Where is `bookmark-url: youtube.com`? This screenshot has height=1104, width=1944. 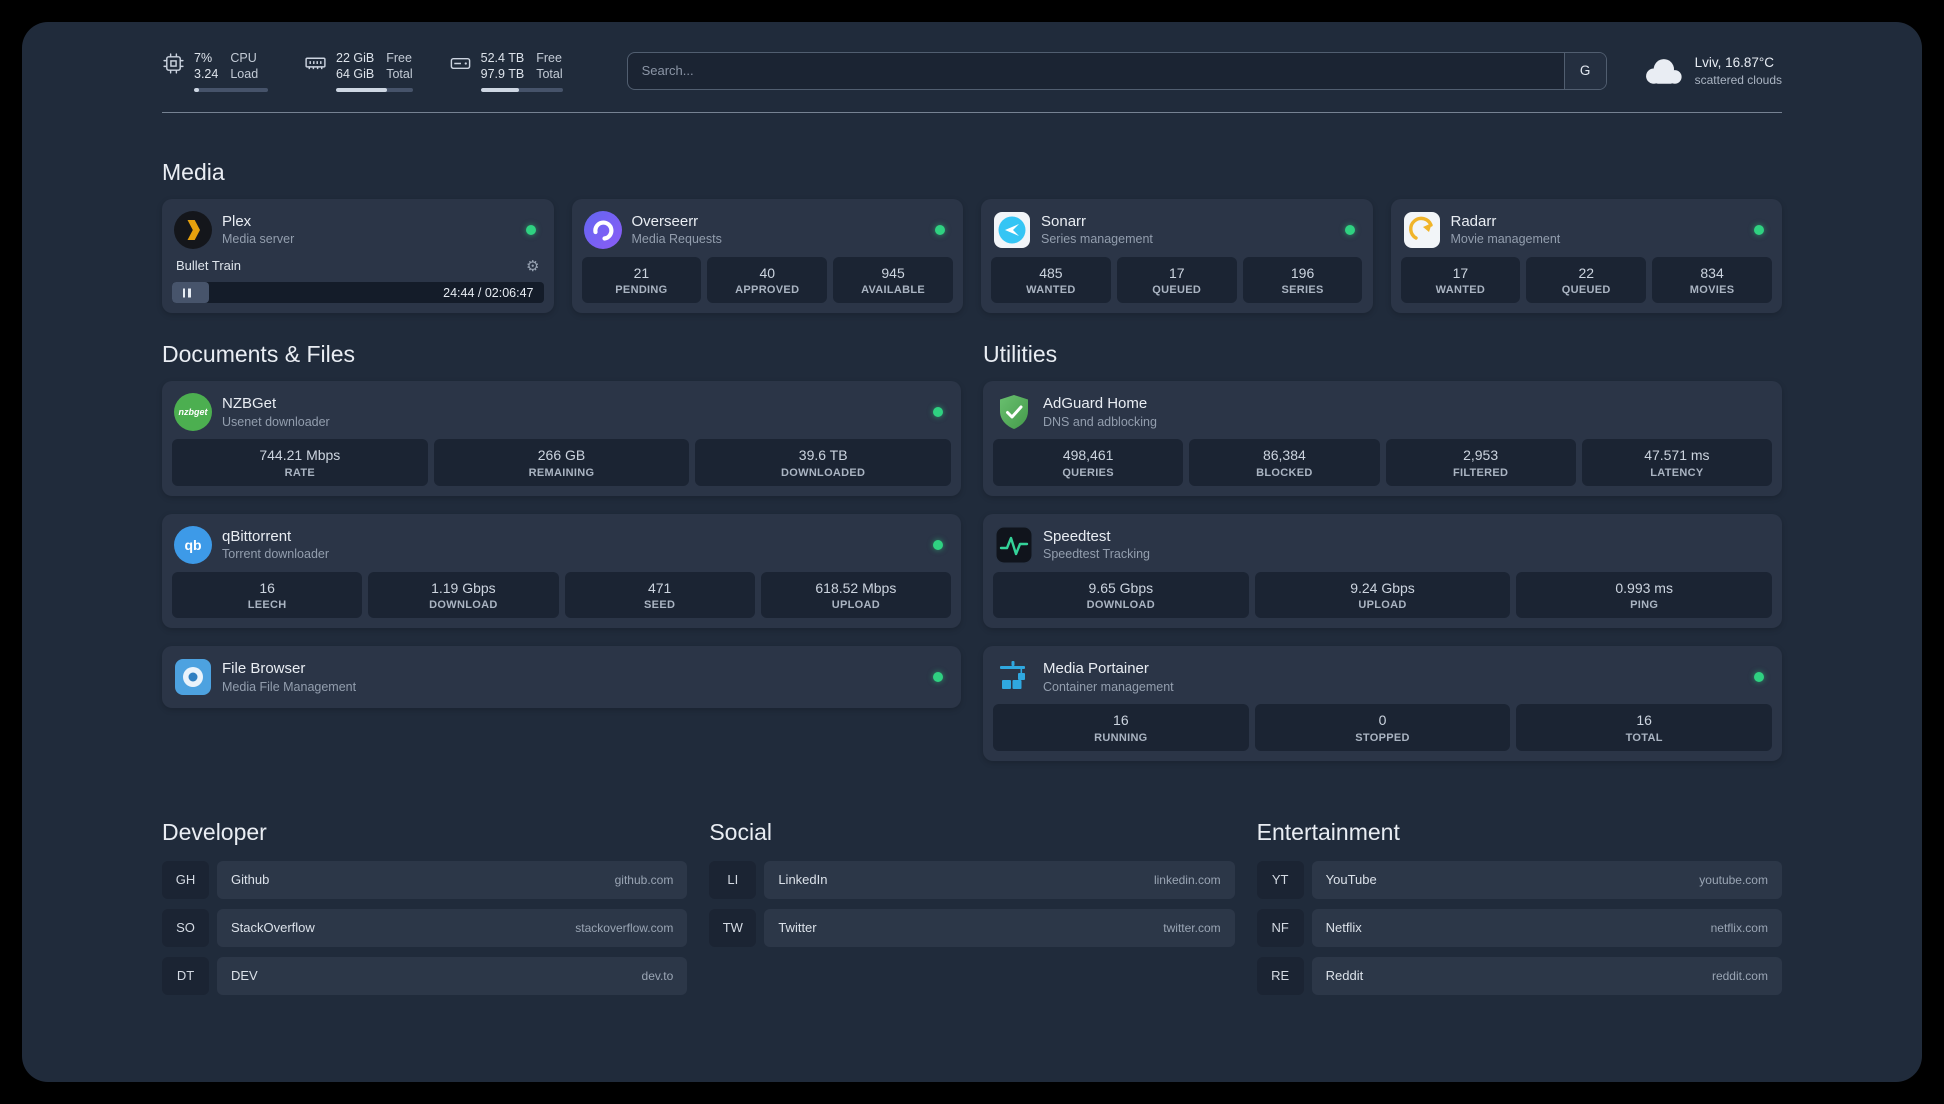 bookmark-url: youtube.com is located at coordinates (1733, 879).